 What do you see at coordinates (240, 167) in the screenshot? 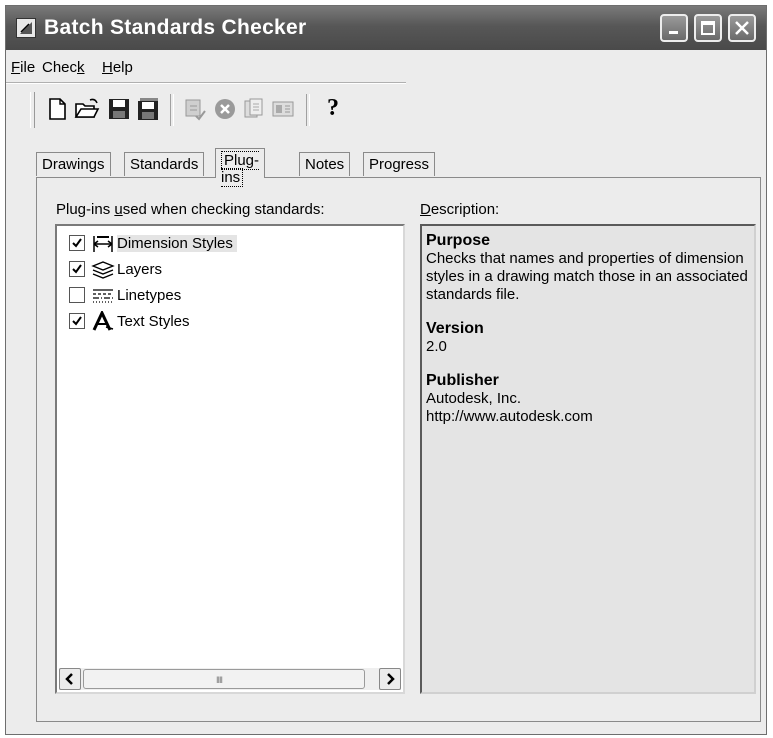
I see `tab-plug-ins: Plug-ins` at bounding box center [240, 167].